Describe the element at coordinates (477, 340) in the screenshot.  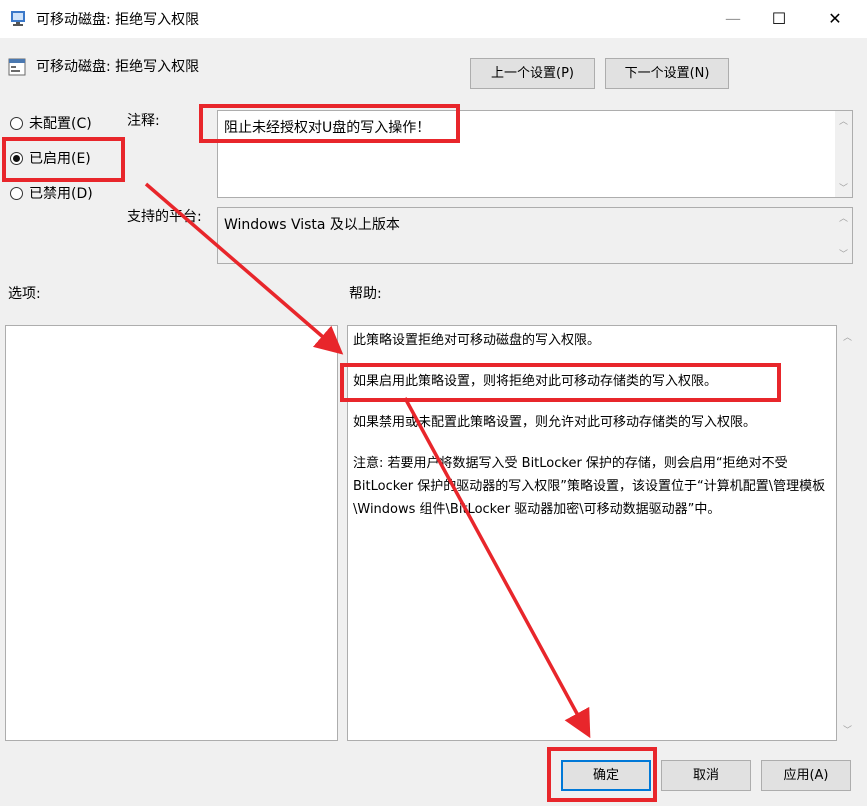
I see `help-paragraph: 此策略设置拒绝对可移动磁盘的写入权限。` at that location.